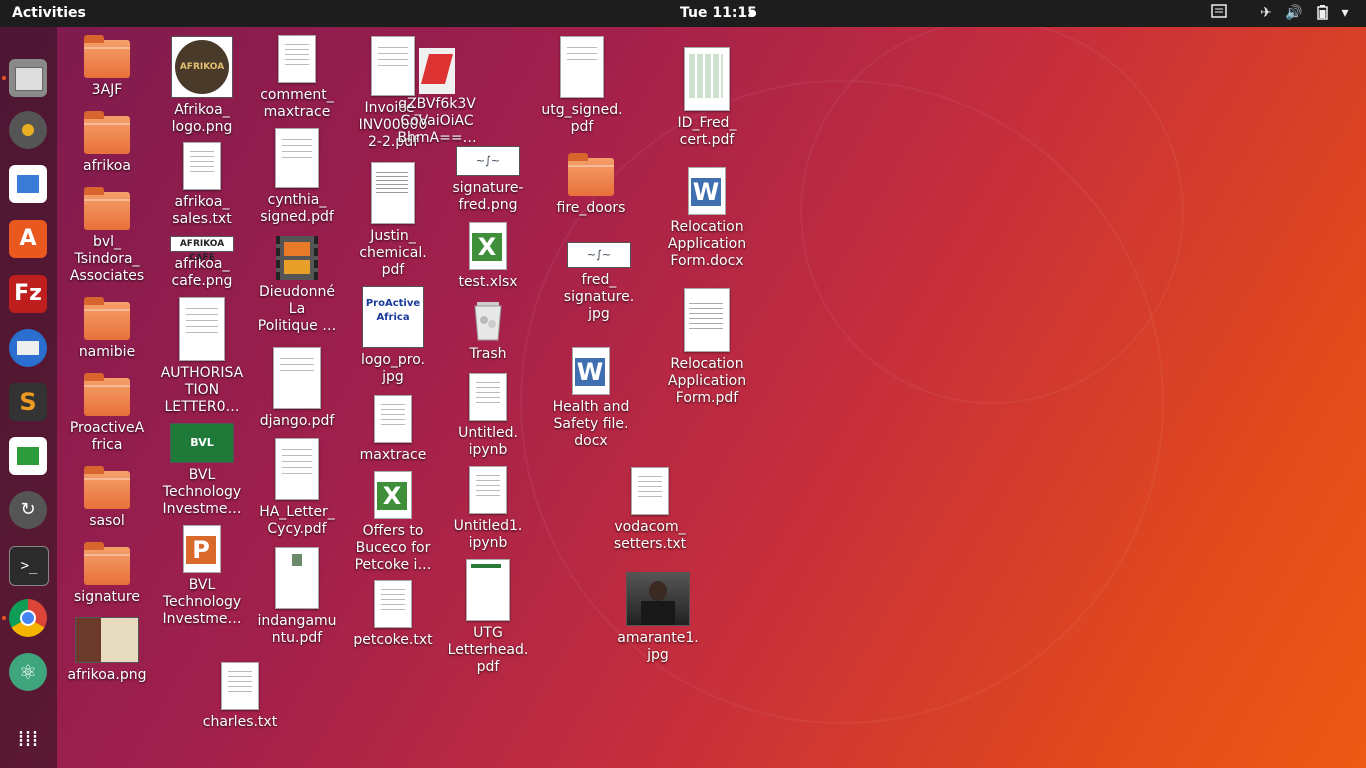  Describe the element at coordinates (297, 258) in the screenshot. I see `video-file-icon` at that location.